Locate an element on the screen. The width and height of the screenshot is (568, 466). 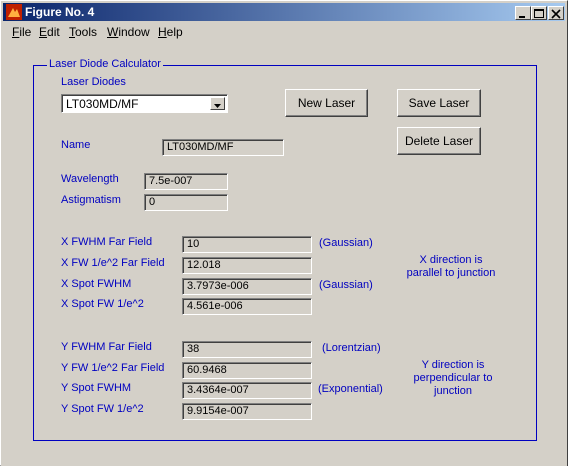
save-laser-button: Save Laser is located at coordinates (439, 103).